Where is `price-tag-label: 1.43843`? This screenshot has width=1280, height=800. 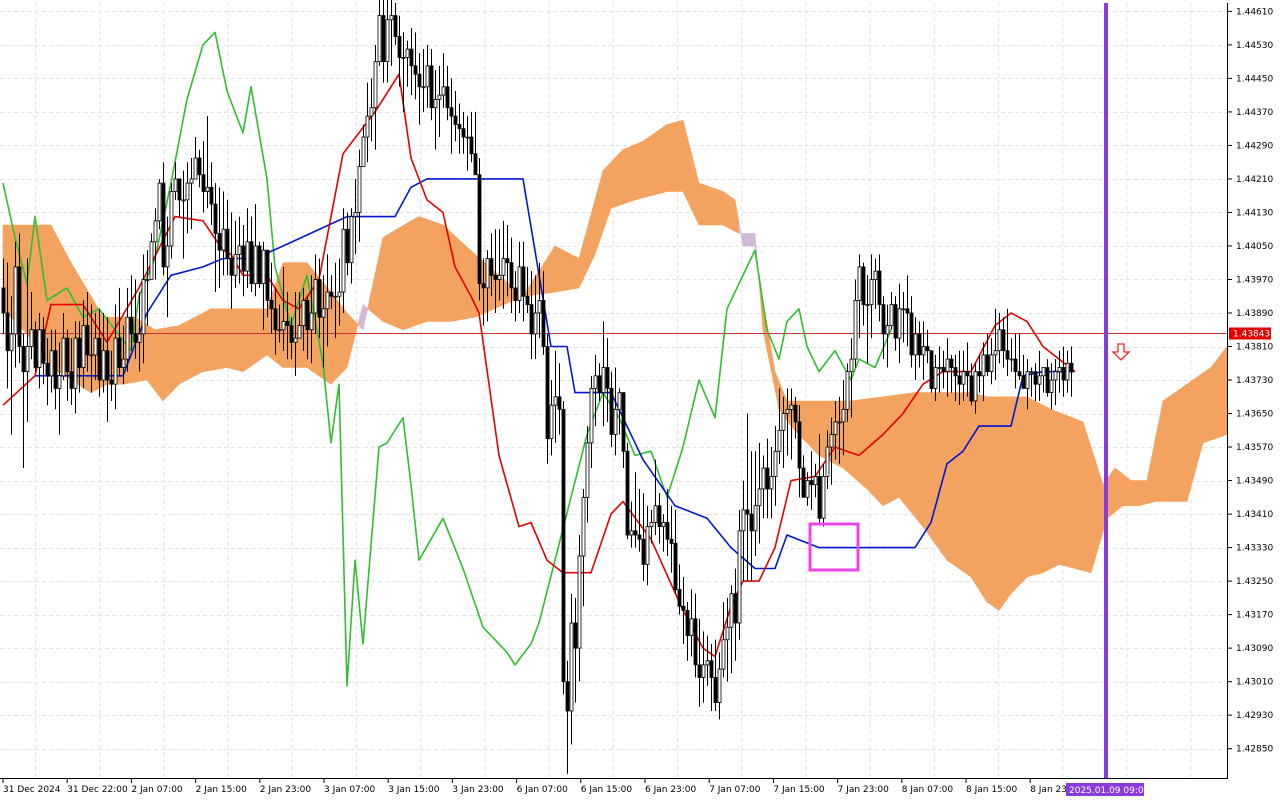 price-tag-label: 1.43843 is located at coordinates (1251, 335).